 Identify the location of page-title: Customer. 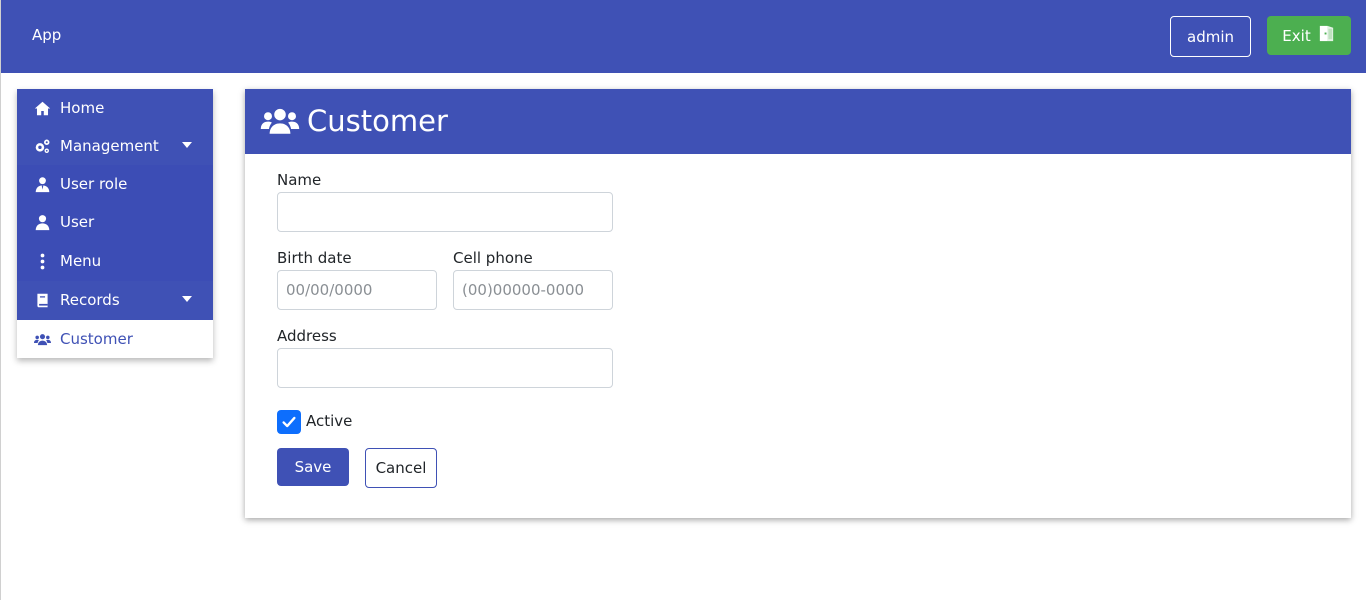
(377, 121).